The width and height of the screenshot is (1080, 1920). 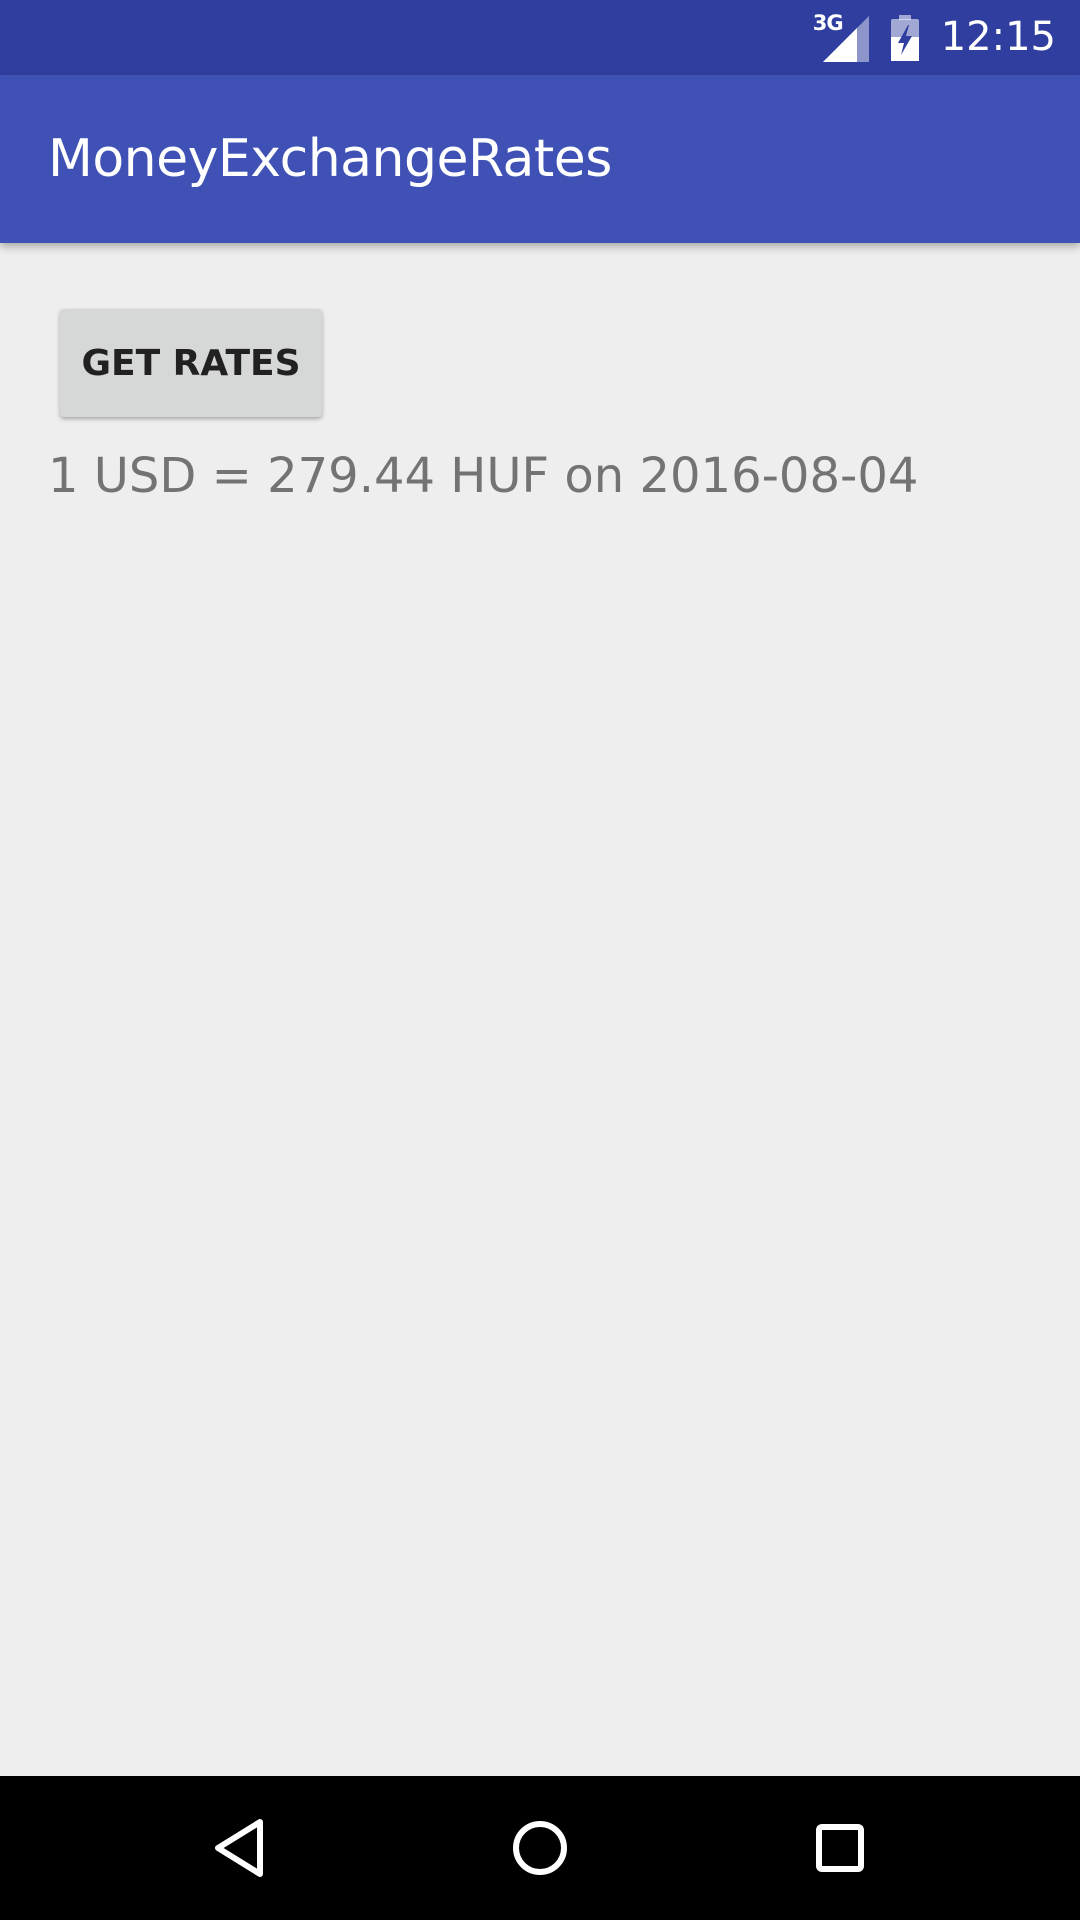 What do you see at coordinates (998, 37) in the screenshot?
I see `status-clock: 12:15` at bounding box center [998, 37].